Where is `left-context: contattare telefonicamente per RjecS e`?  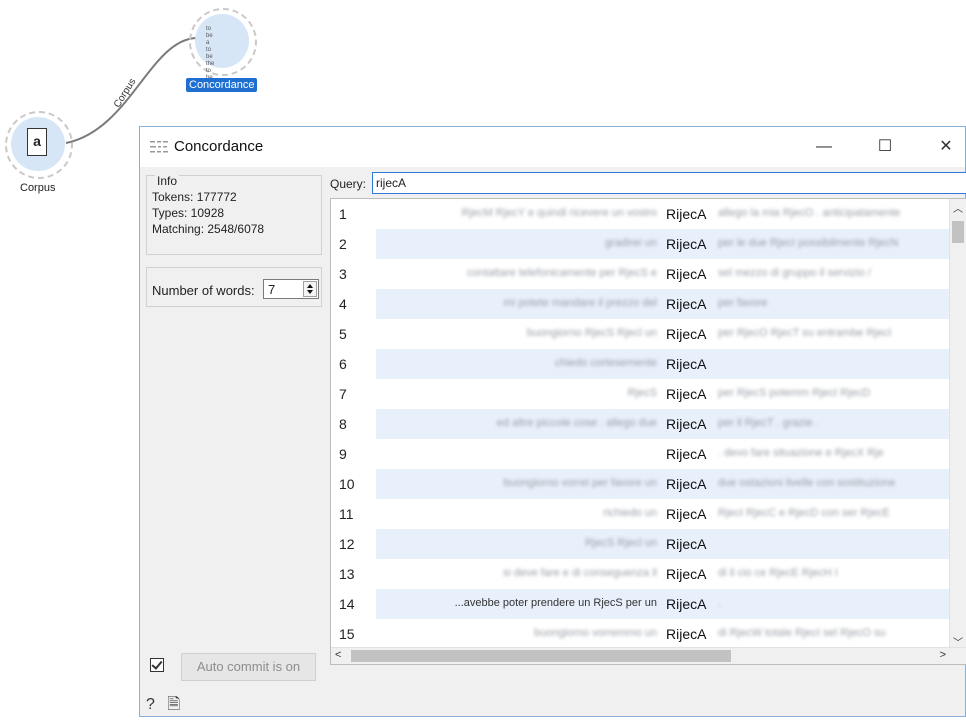
left-context: contattare telefonicamente per RjecS e is located at coordinates (561, 273).